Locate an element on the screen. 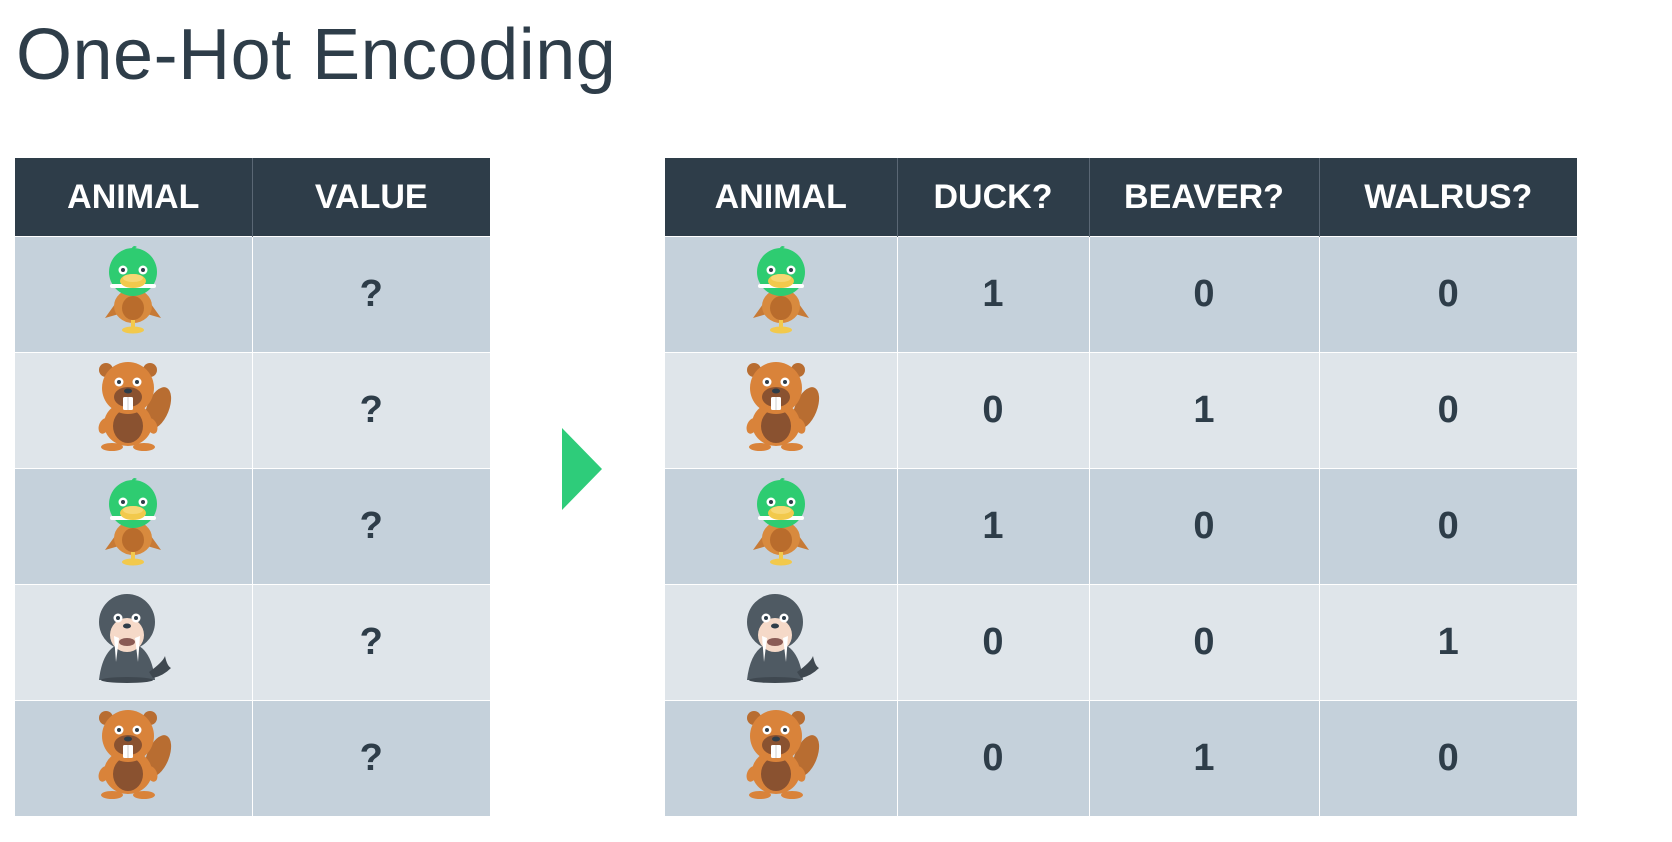  table-row: 0 0 1 is located at coordinates (1121, 642).